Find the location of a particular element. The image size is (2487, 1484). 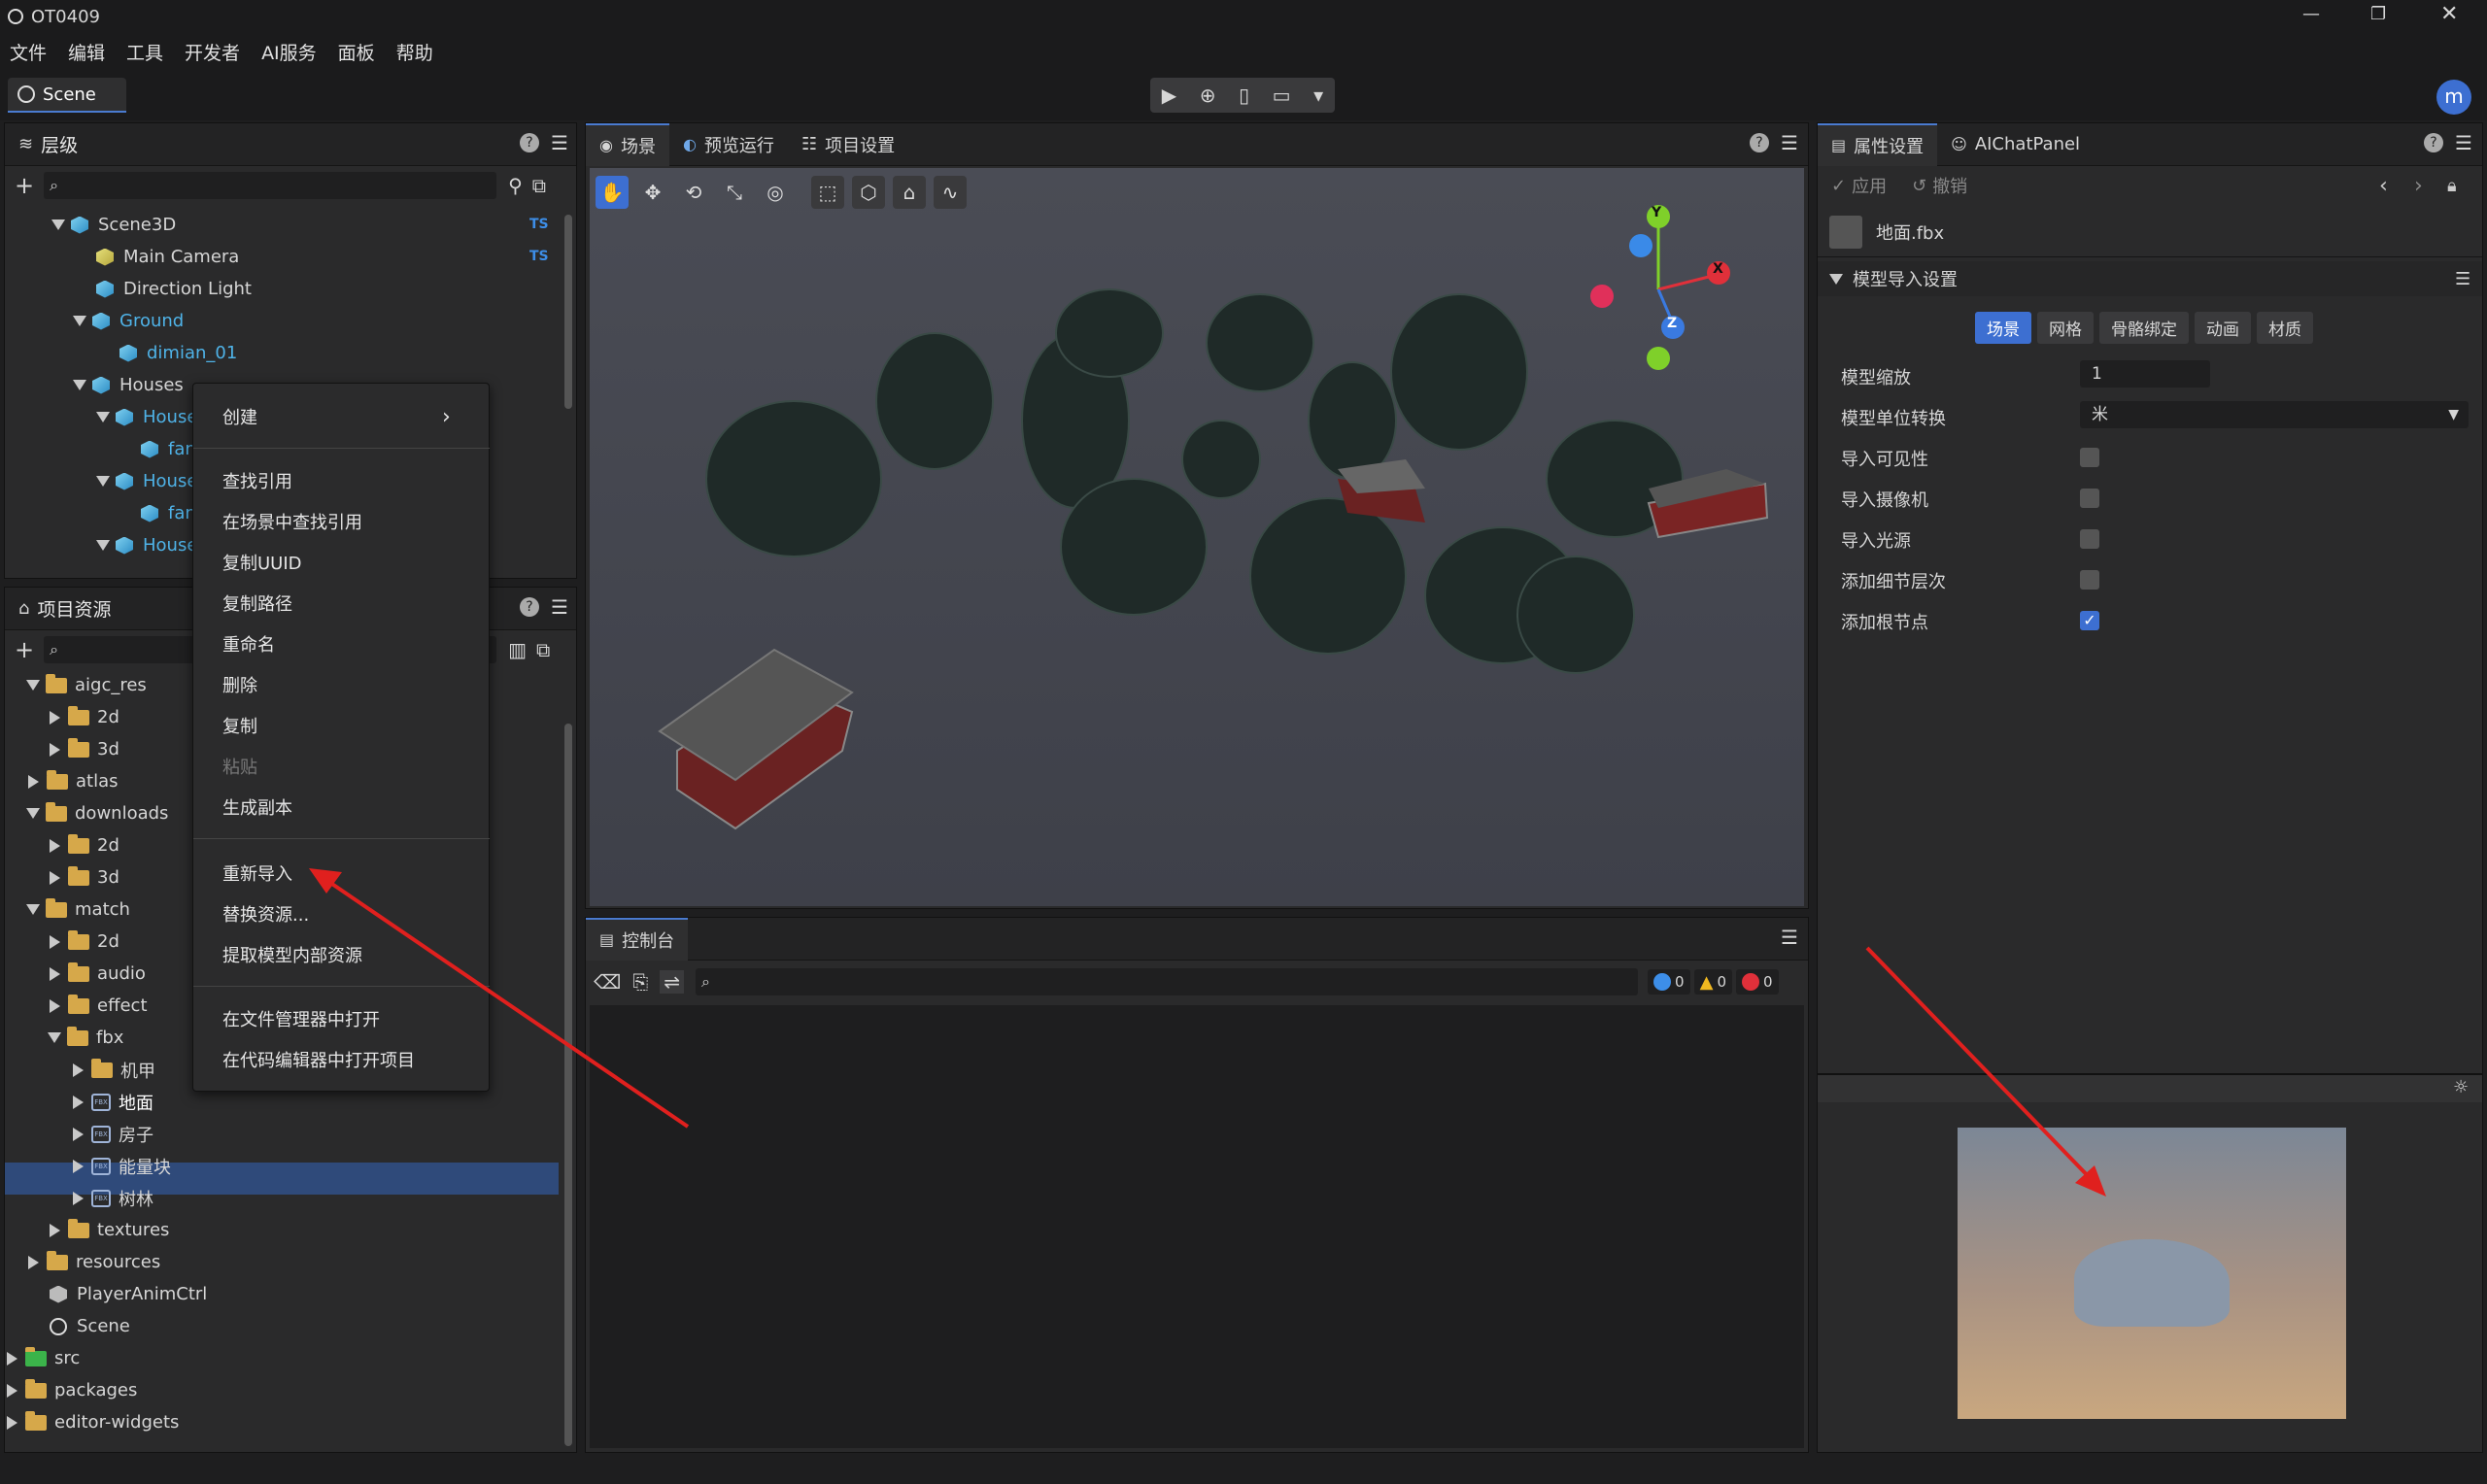

tab-console: ▤ 控制台 is located at coordinates (637, 939).